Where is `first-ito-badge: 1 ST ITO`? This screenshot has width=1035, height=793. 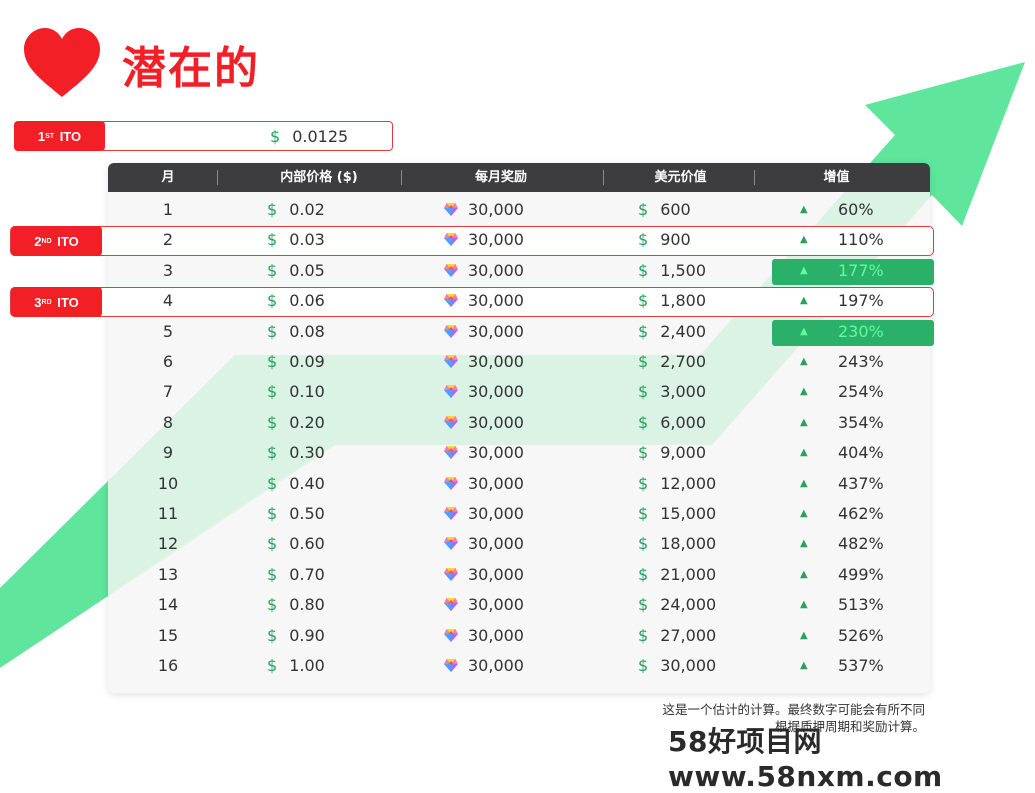
first-ito-badge: 1 ST ITO is located at coordinates (59, 136).